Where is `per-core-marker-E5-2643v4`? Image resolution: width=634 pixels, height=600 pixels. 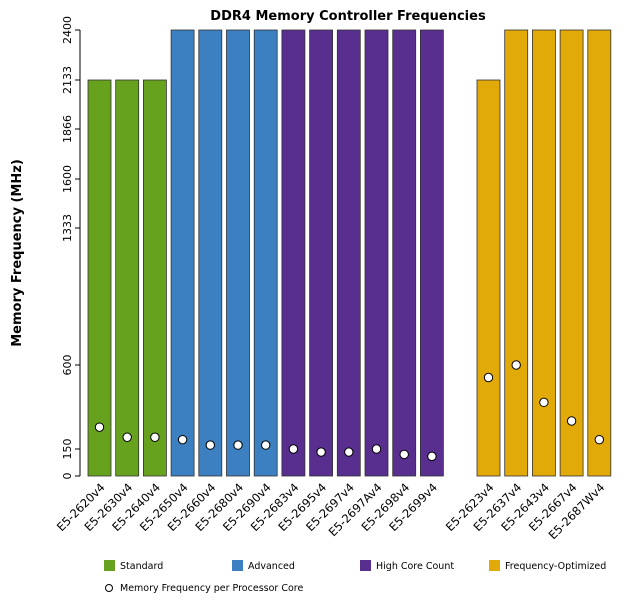 per-core-marker-E5-2643v4 is located at coordinates (544, 402).